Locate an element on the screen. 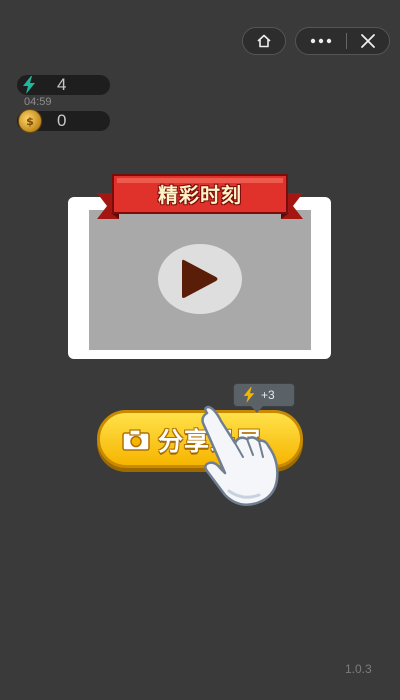  more-icon is located at coordinates (321, 41).